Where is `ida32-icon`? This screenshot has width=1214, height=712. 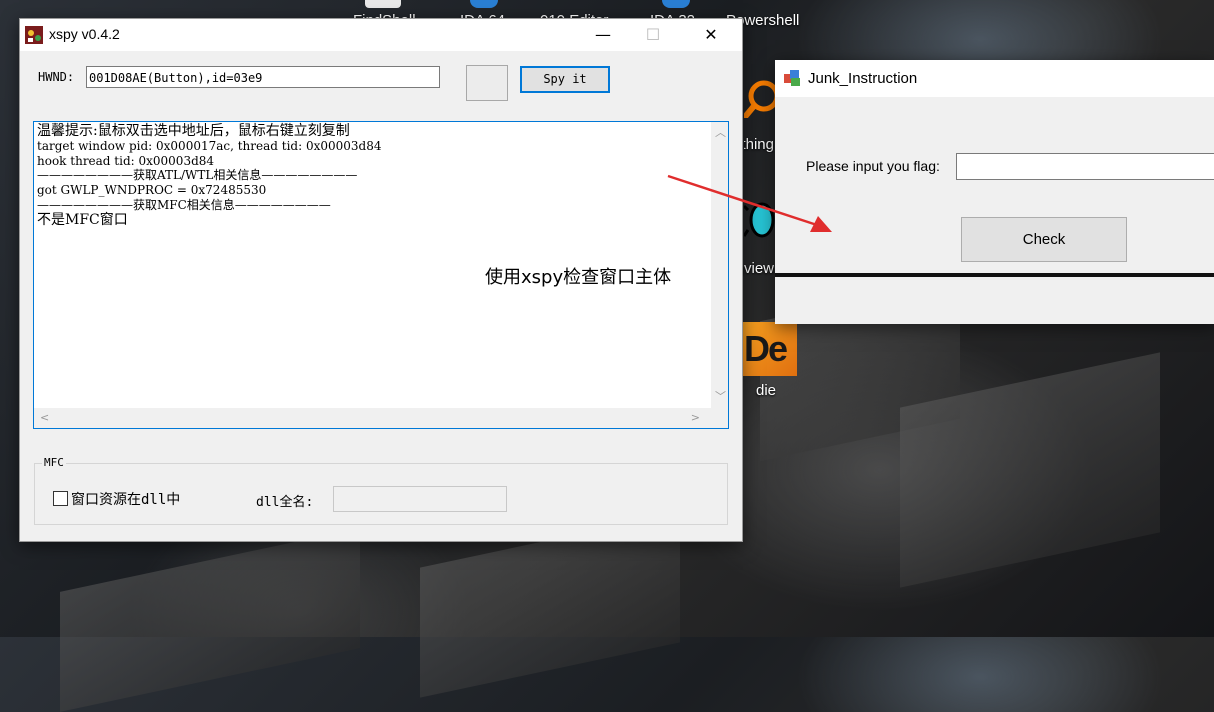 ida32-icon is located at coordinates (676, 4).